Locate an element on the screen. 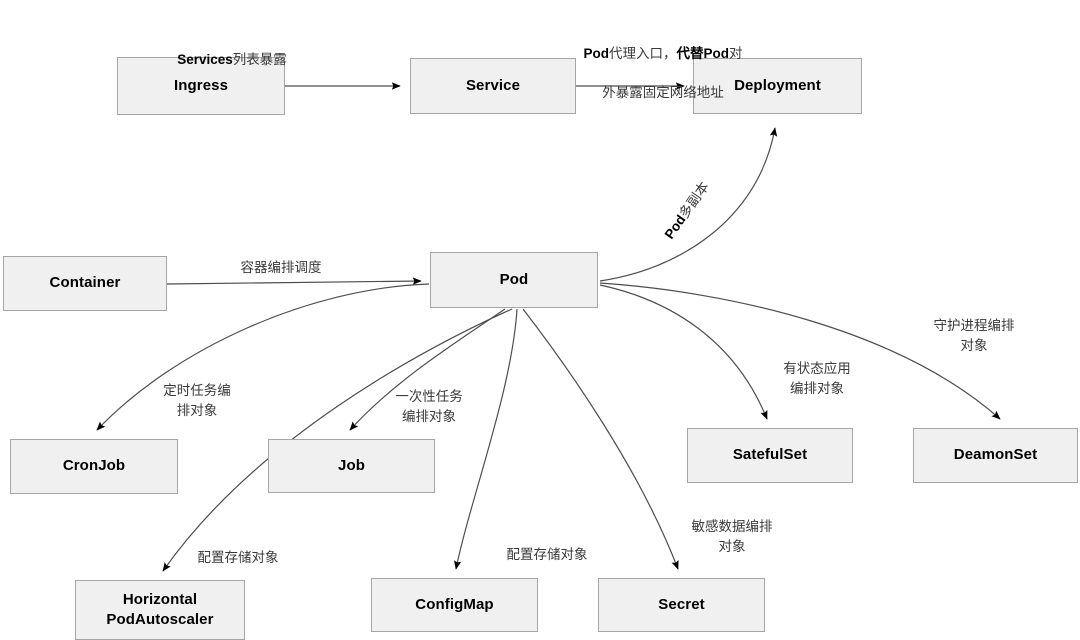  node-deployment: Deployment is located at coordinates (777, 86).